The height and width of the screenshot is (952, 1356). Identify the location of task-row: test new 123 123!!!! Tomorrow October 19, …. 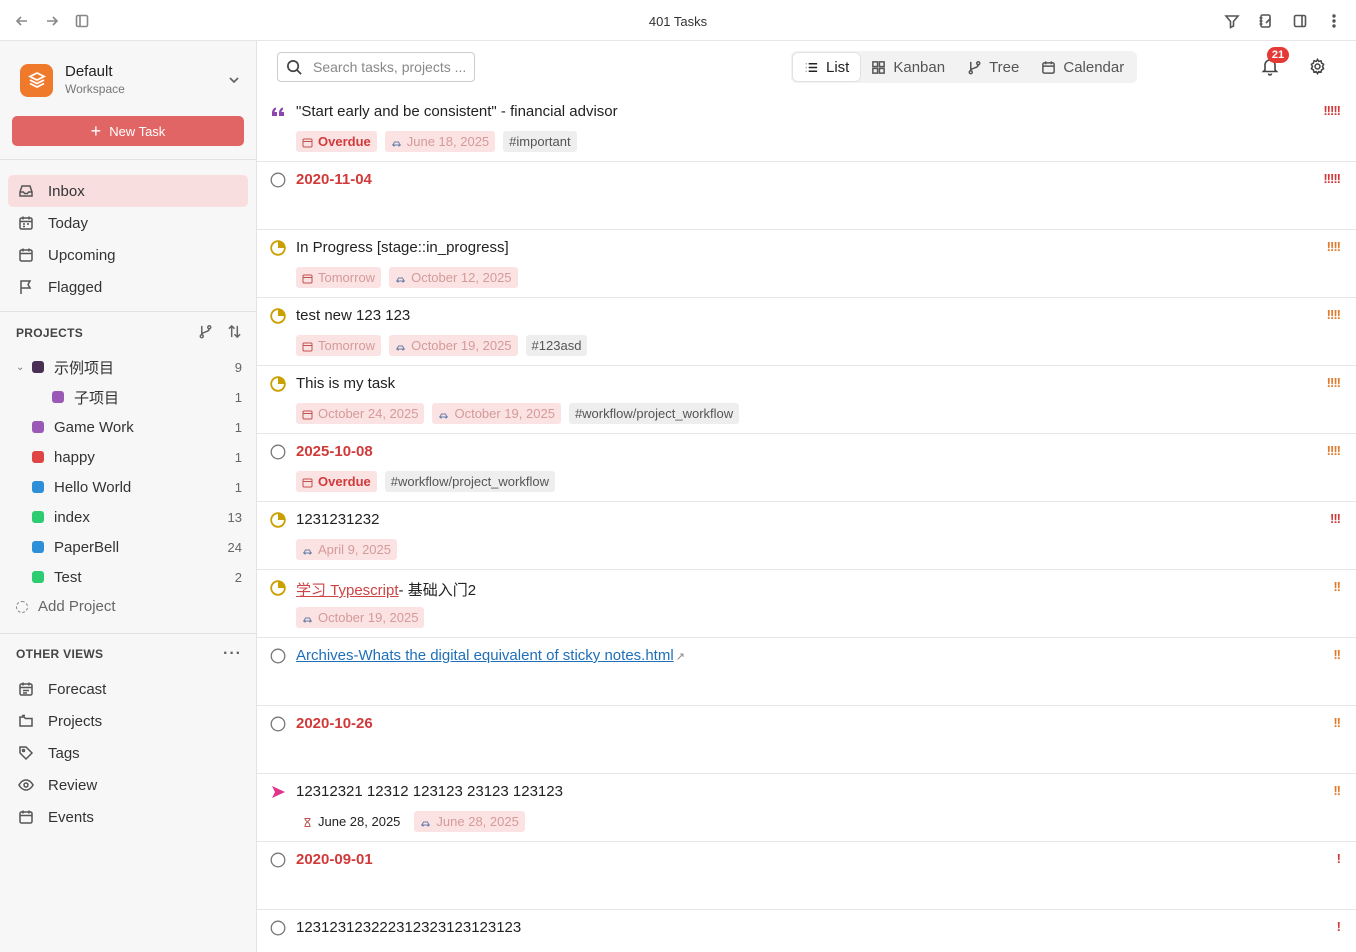
(806, 332).